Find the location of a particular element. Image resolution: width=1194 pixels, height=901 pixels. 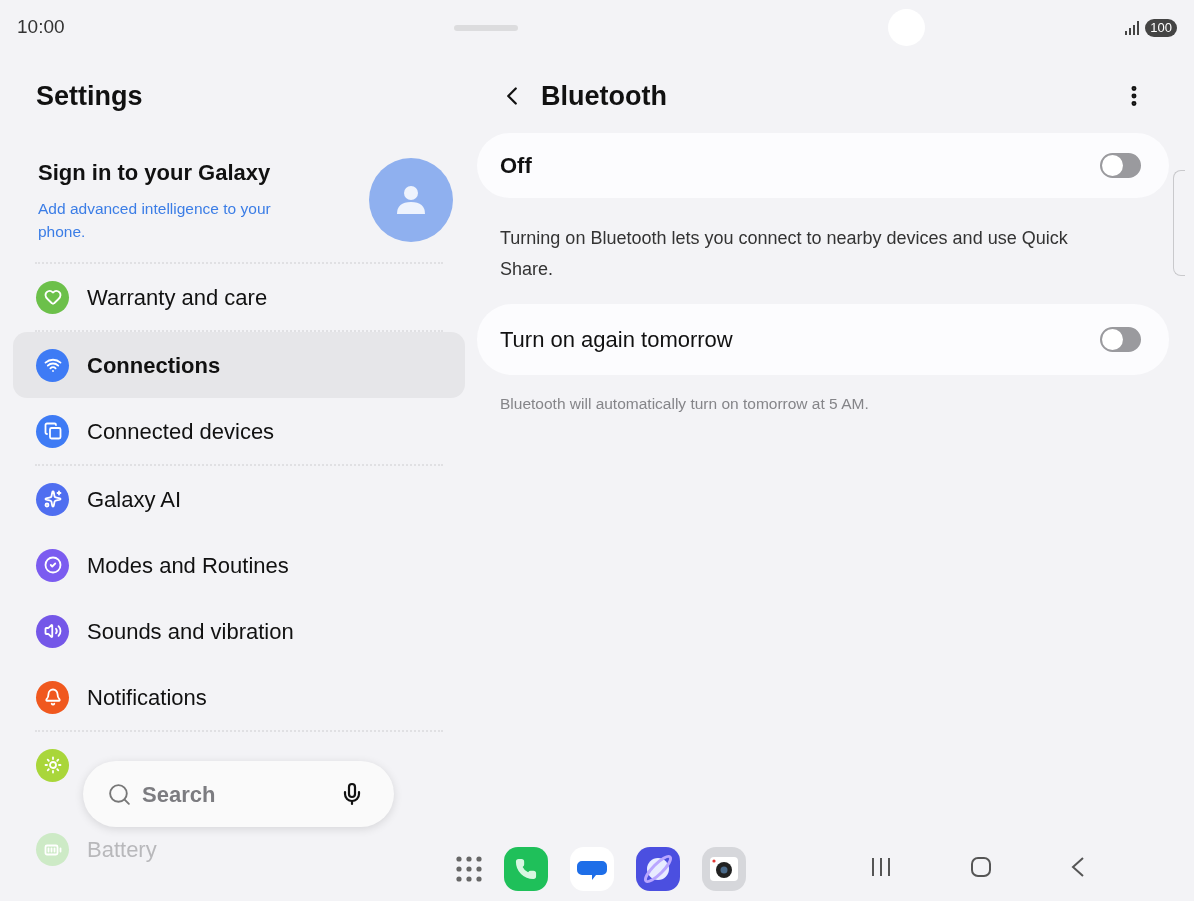

battery-badge: 100 is located at coordinates (1161, 27).